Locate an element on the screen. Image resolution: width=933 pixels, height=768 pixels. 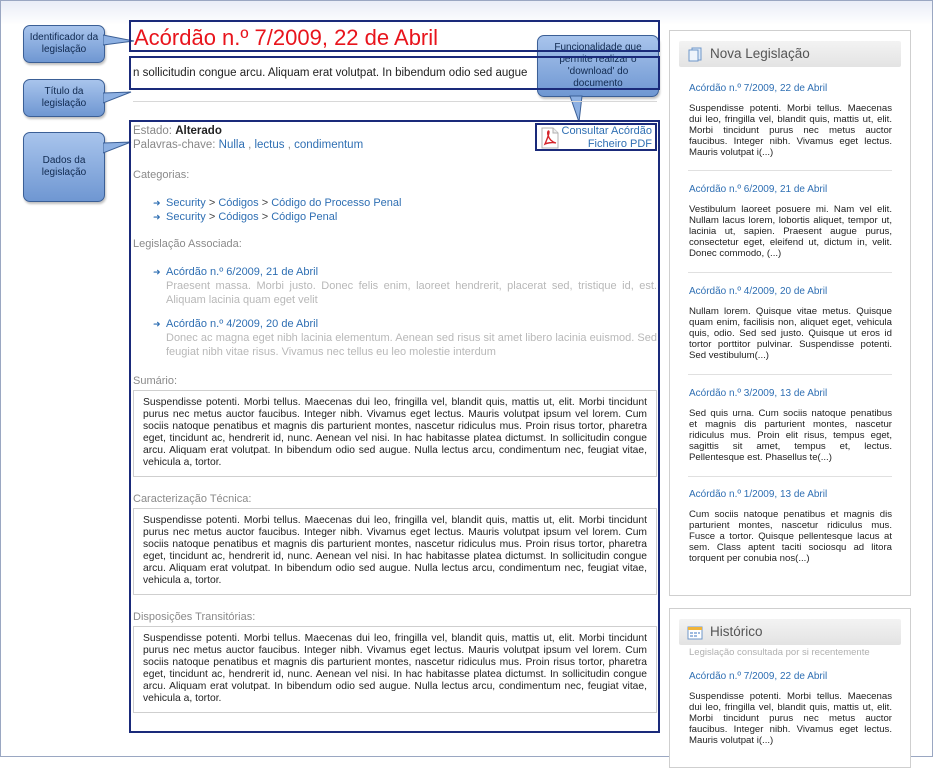
crumb-link: Código do Processo Penal is located at coordinates (336, 203).